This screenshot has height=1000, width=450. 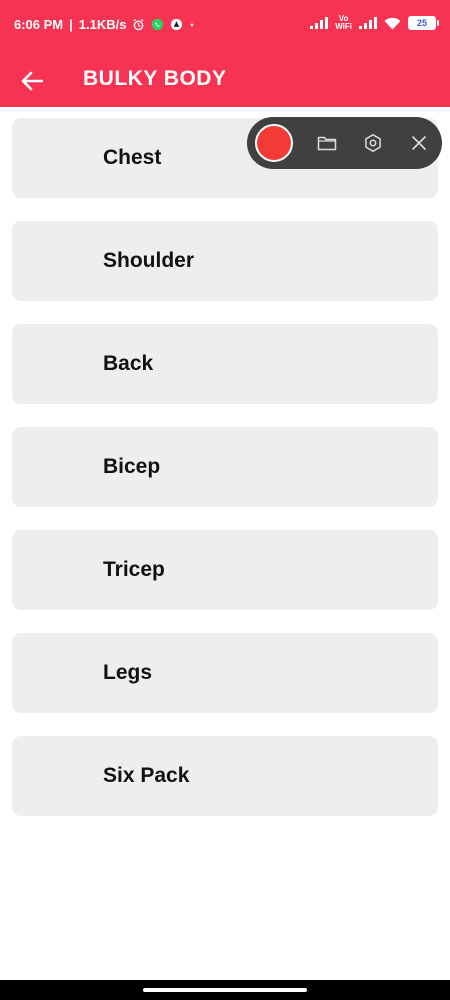 I want to click on status-bar: 6:06 PM | 1.1KB/s Vo WiFi 25, so click(x=225, y=27).